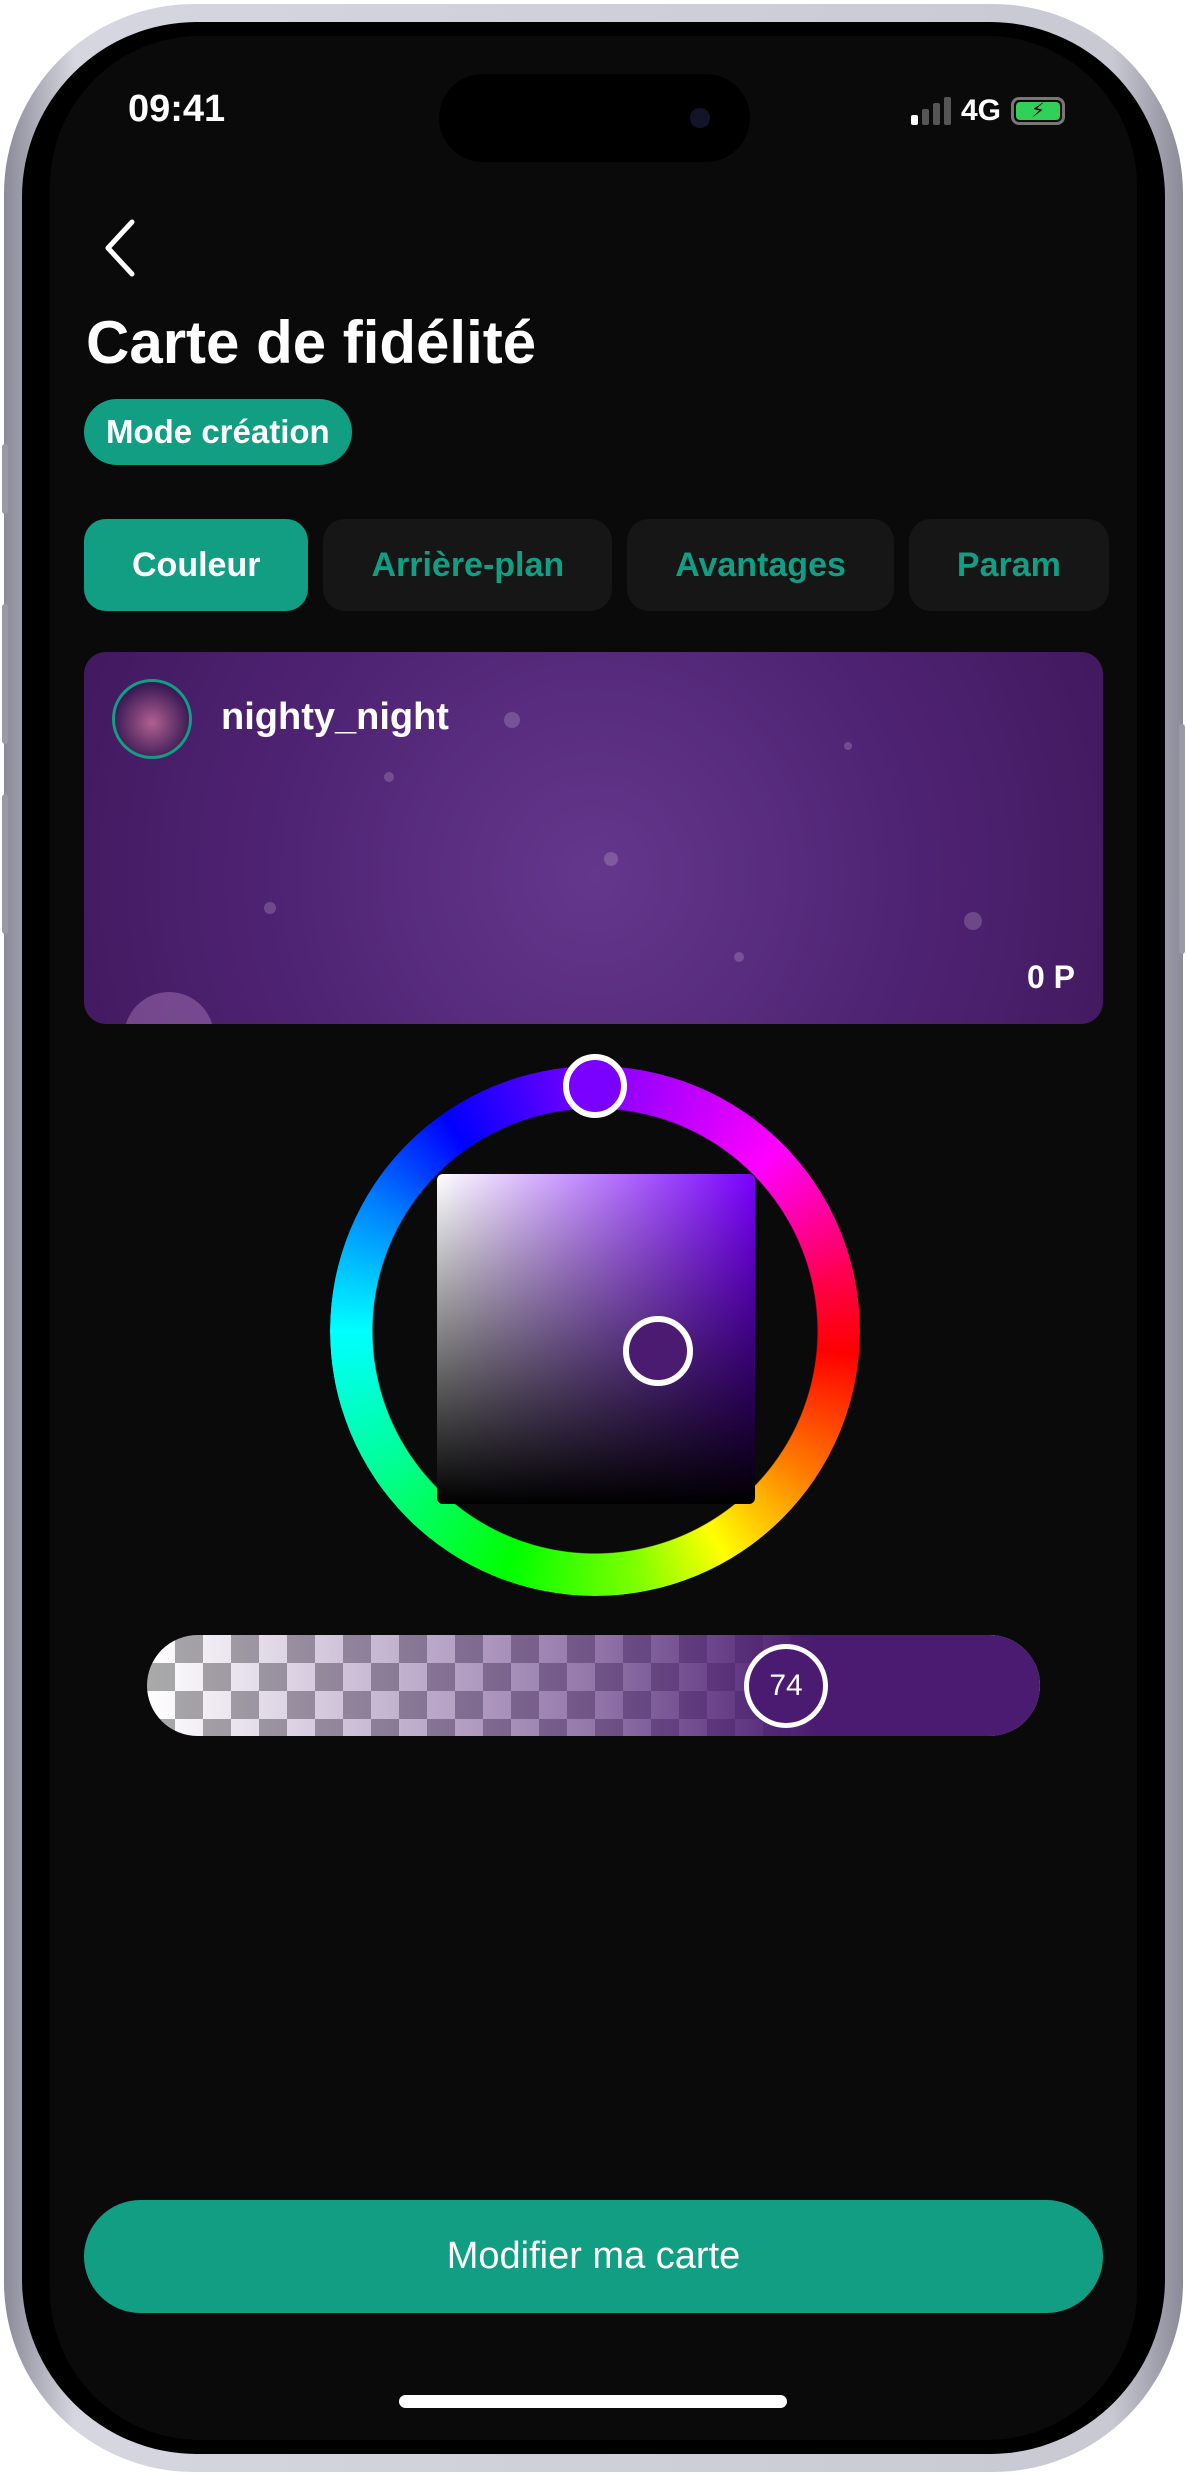  Describe the element at coordinates (593, 838) in the screenshot. I see `loyalty-card-preview: nighty_night 0 P` at that location.